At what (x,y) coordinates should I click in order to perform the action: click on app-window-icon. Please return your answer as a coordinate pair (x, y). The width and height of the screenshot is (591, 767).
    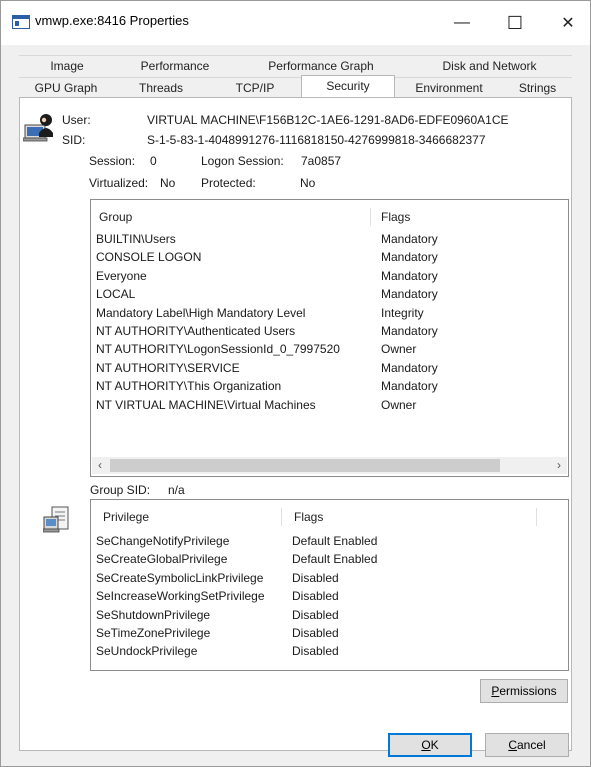
    Looking at the image, I should click on (21, 22).